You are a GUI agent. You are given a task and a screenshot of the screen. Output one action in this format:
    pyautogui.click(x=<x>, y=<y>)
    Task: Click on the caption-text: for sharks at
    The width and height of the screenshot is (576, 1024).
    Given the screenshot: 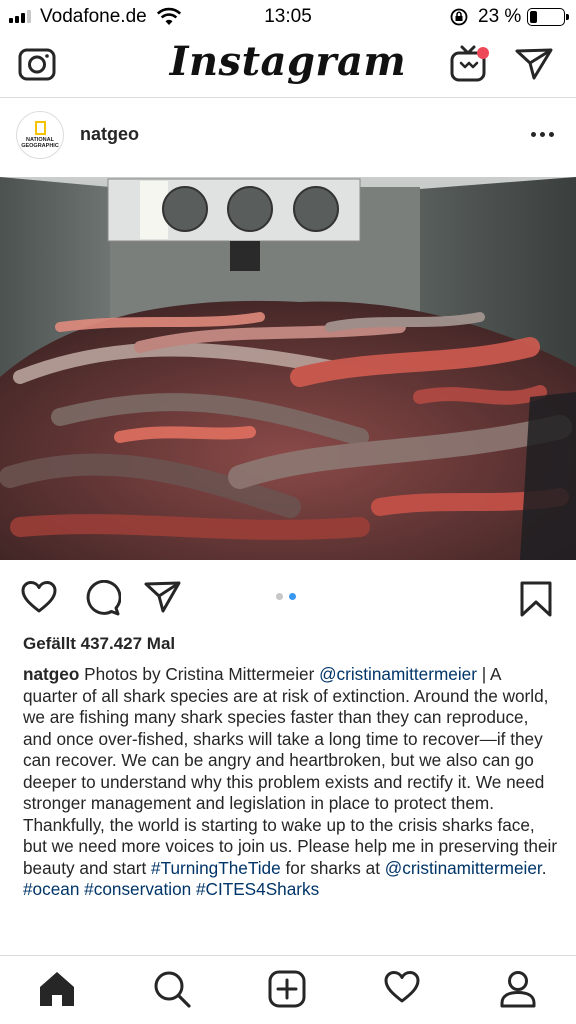 What is the action you would take?
    pyautogui.click(x=332, y=867)
    